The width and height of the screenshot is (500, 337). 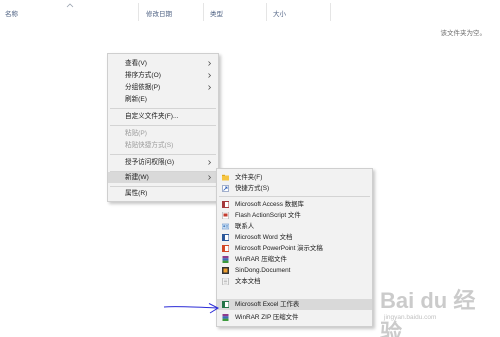 What do you see at coordinates (163, 177) in the screenshot?
I see `menu-item-new: 新建(W)` at bounding box center [163, 177].